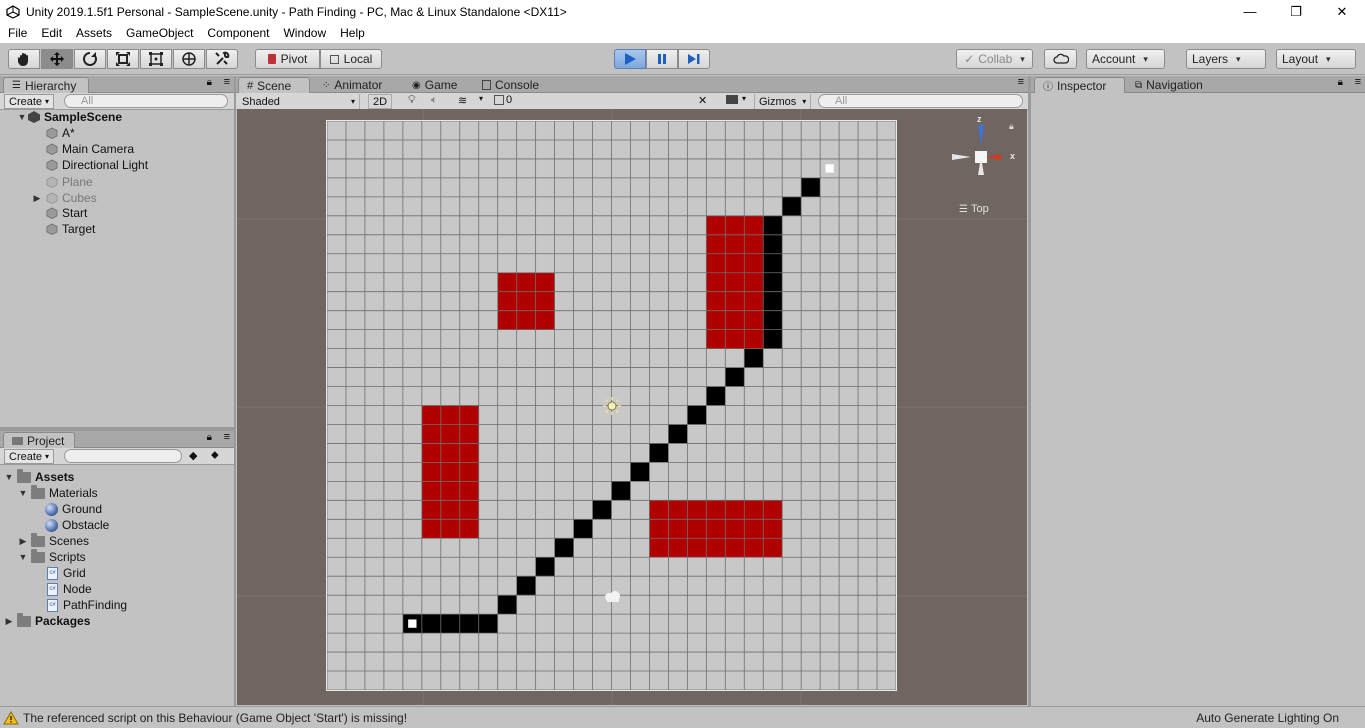  Describe the element at coordinates (351, 59) in the screenshot. I see `local-toggle: Local` at that location.